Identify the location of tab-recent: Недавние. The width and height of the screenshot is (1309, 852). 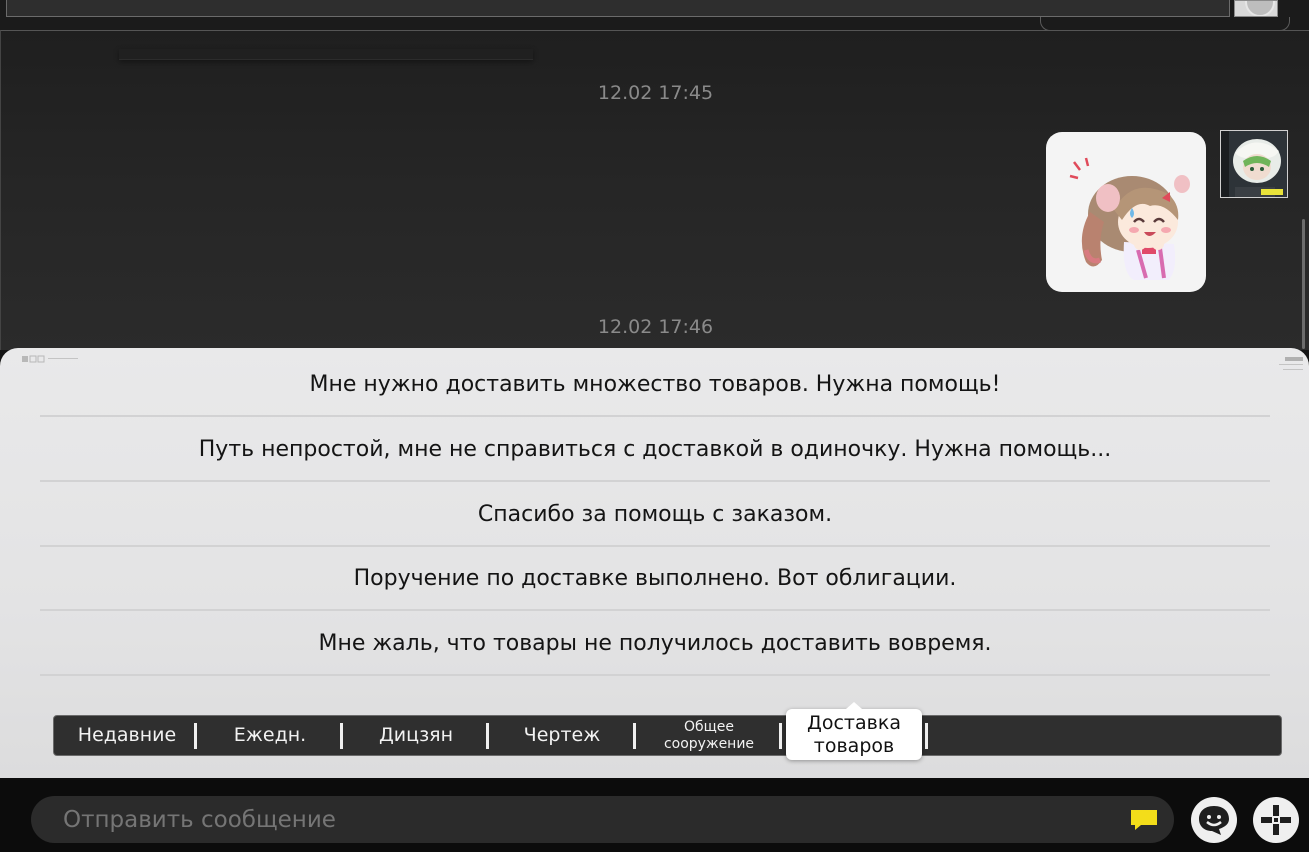
(127, 735).